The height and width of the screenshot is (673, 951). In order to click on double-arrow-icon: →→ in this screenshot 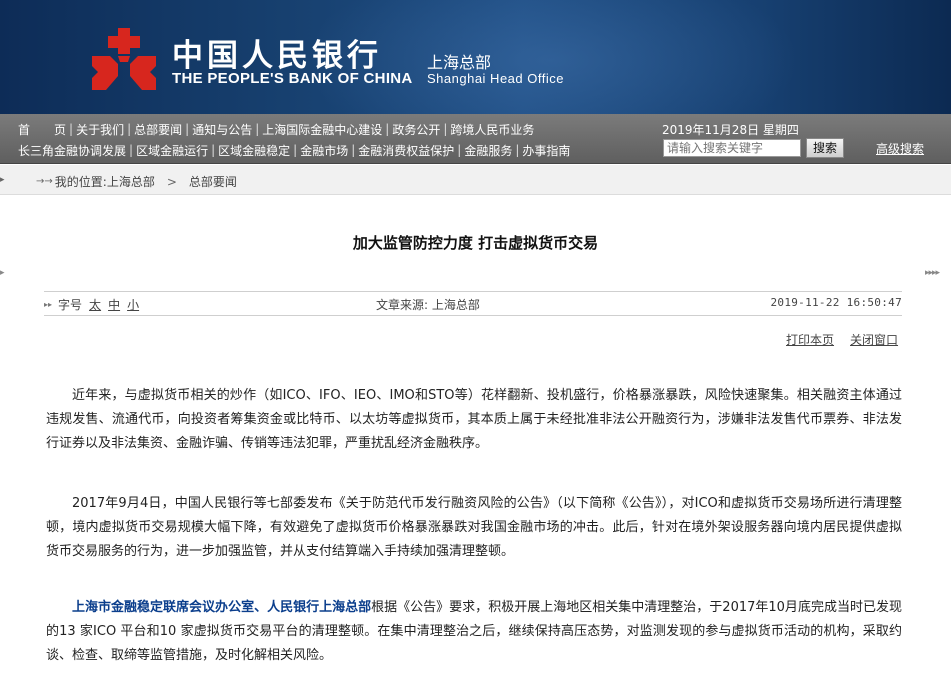, I will do `click(44, 181)`.